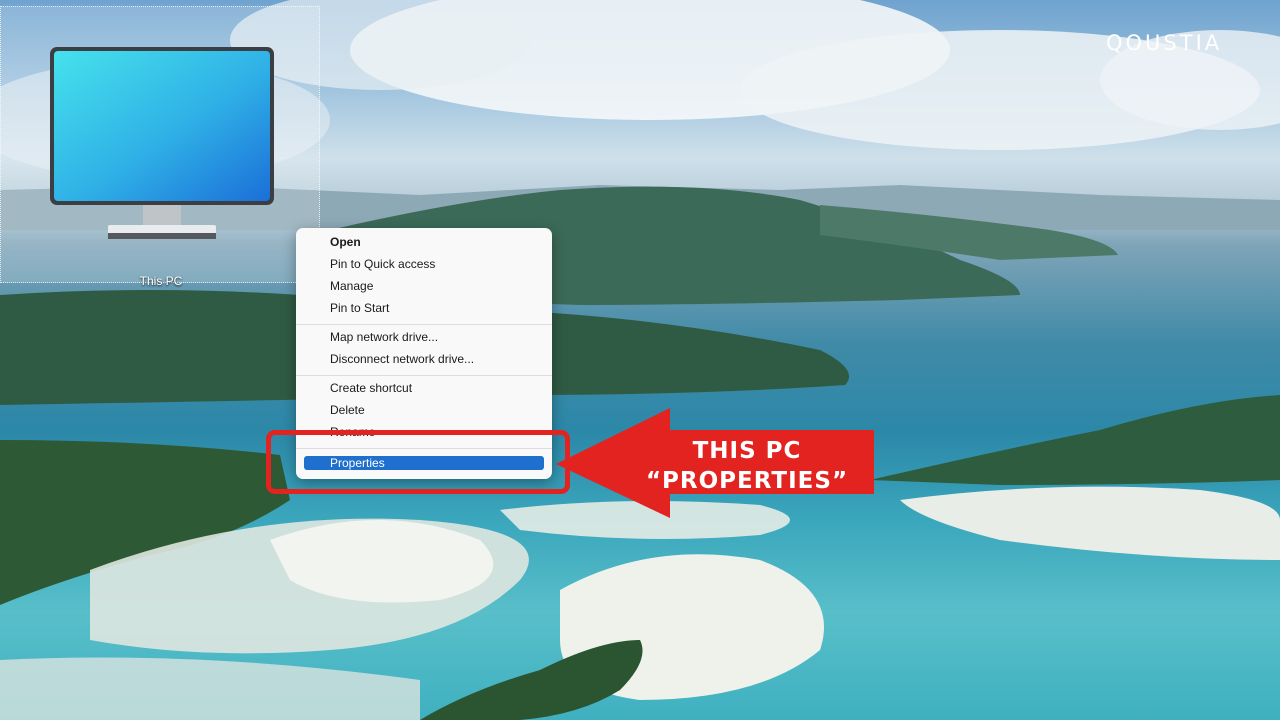 This screenshot has width=1280, height=720. Describe the element at coordinates (424, 286) in the screenshot. I see `menu-item-manage: Manage` at that location.